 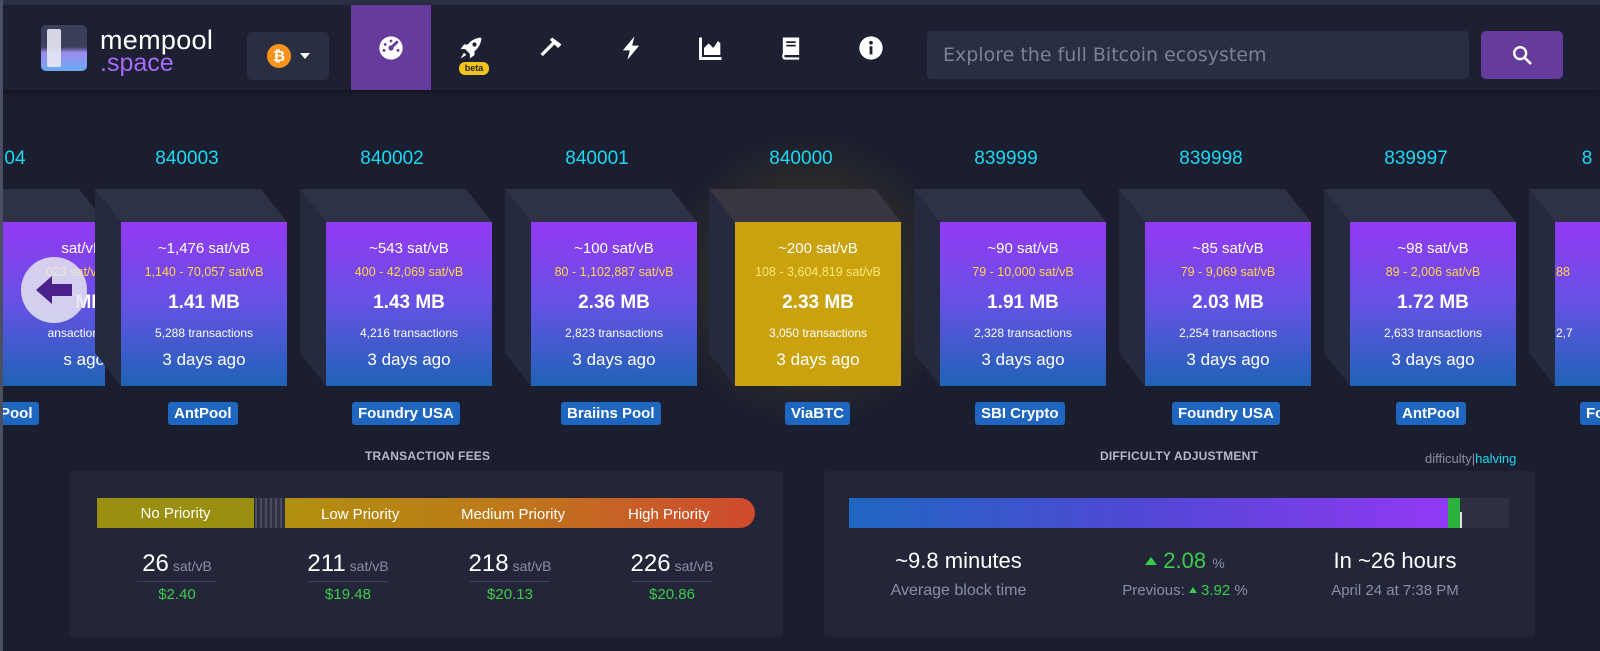 What do you see at coordinates (958, 590) in the screenshot?
I see `block-time-label: Average block time` at bounding box center [958, 590].